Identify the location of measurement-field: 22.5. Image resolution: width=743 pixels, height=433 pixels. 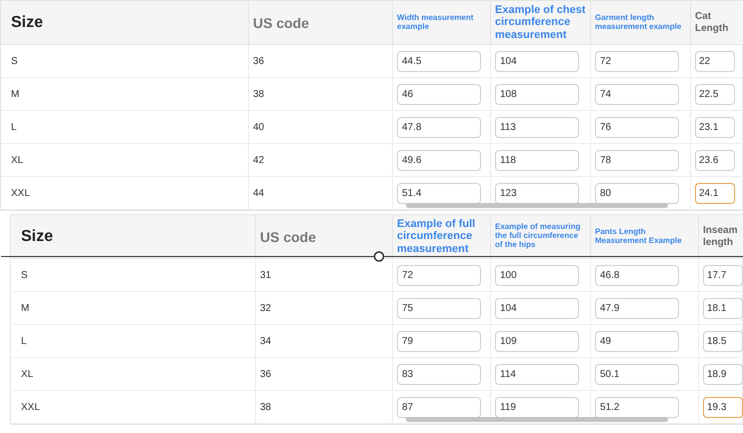
(715, 94).